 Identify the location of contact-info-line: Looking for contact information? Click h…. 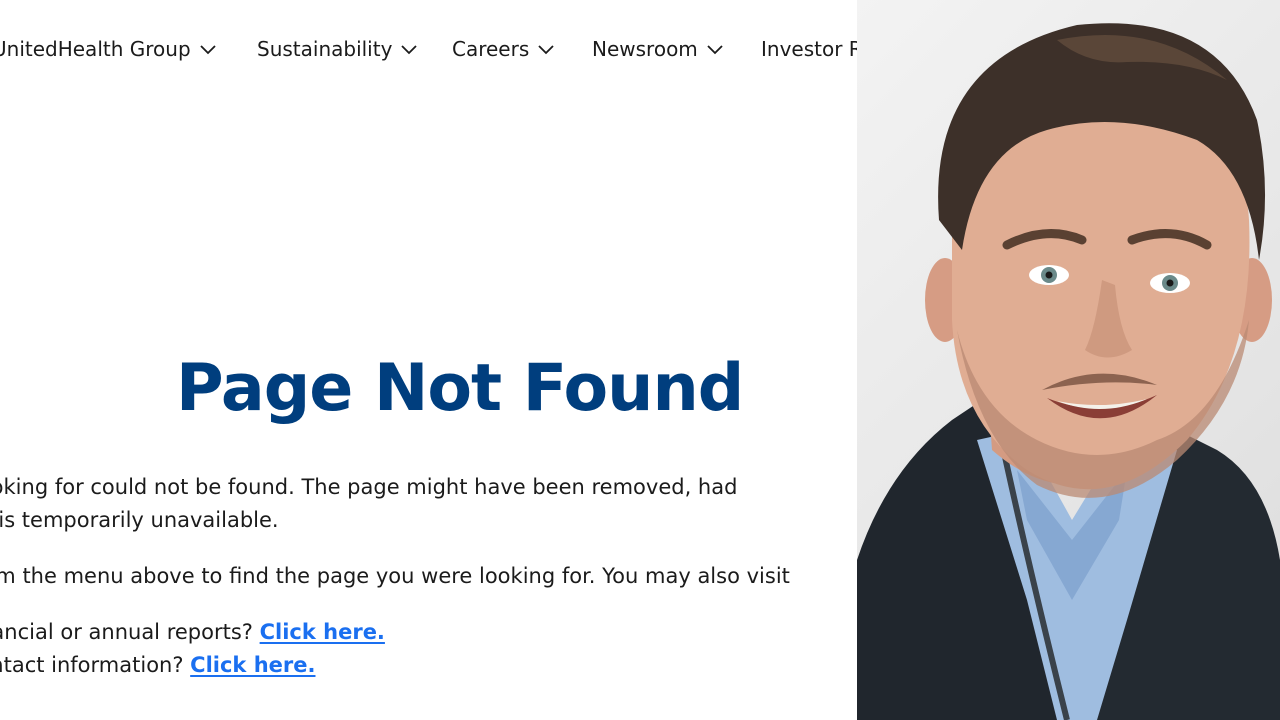
(157, 665).